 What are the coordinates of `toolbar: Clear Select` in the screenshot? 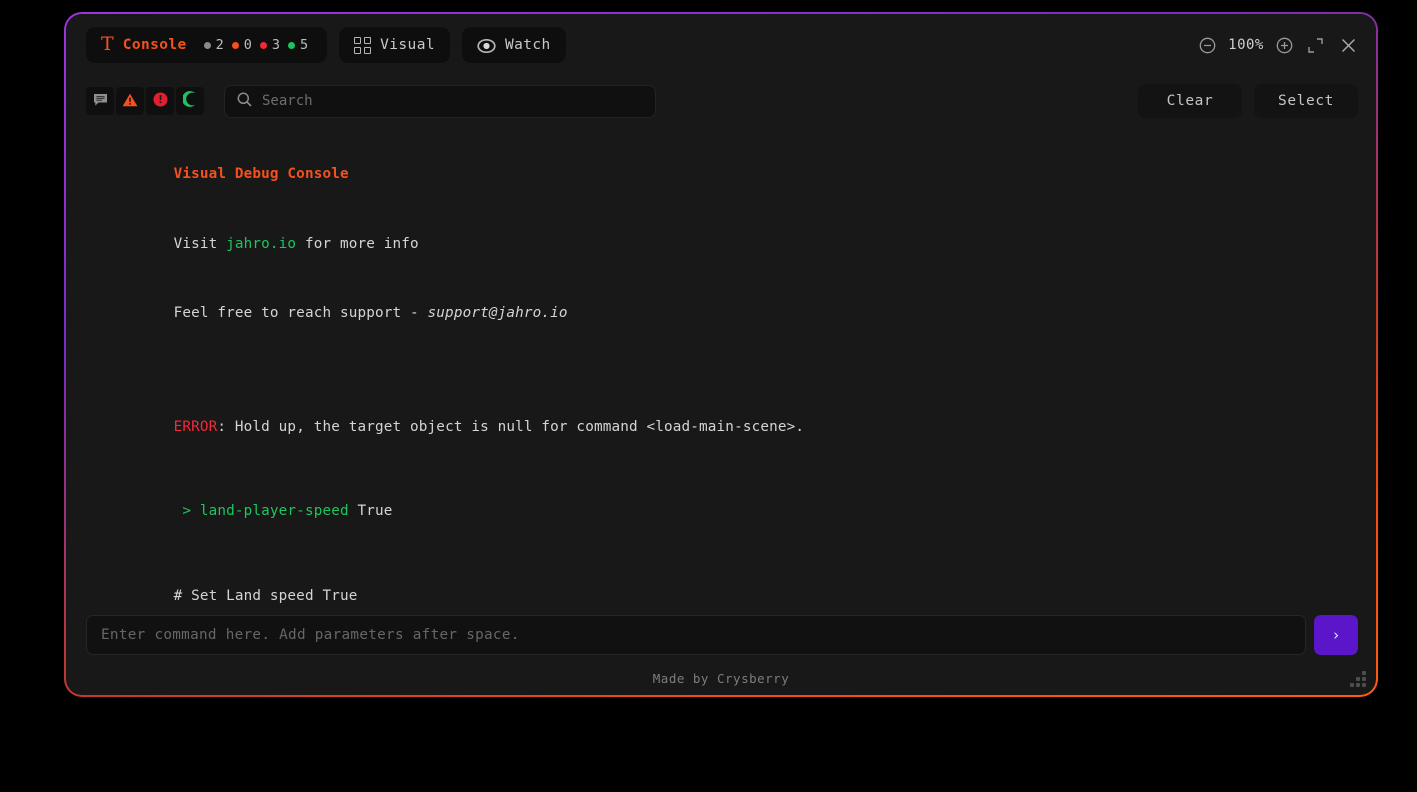 It's located at (721, 101).